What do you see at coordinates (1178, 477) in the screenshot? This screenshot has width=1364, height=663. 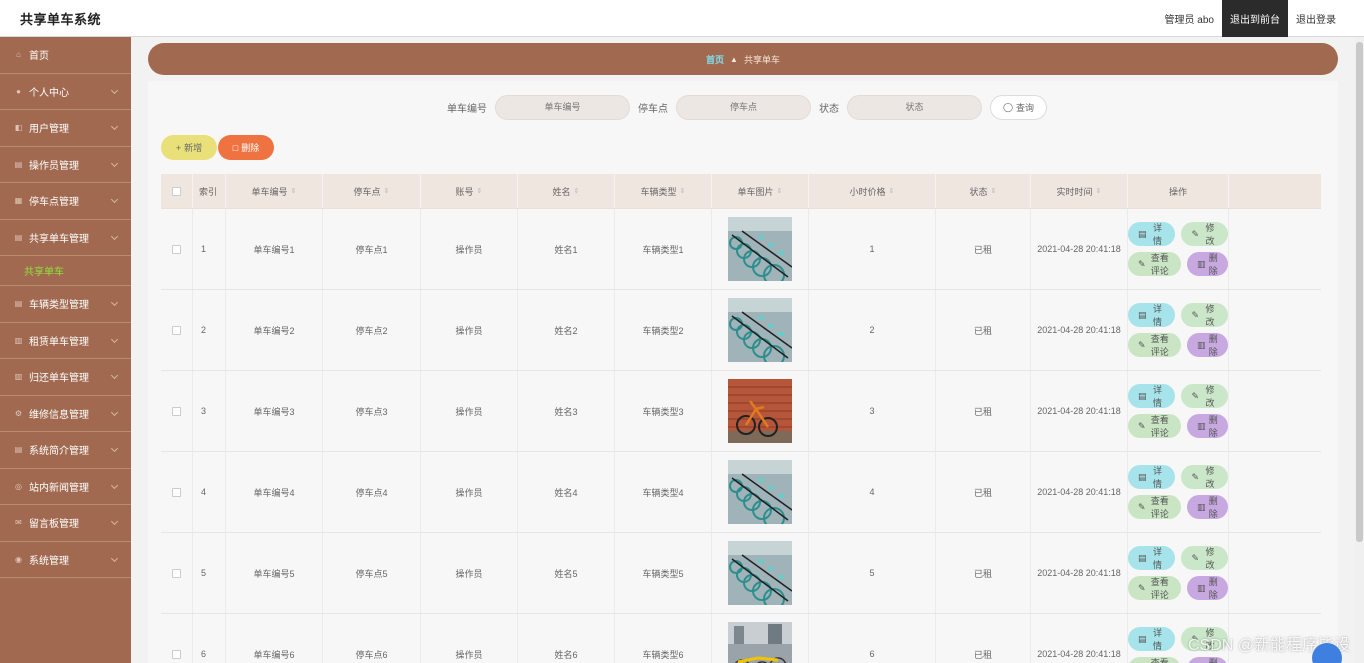 I see `row-actions-line: ▤ 详情 ✎ 修改` at bounding box center [1178, 477].